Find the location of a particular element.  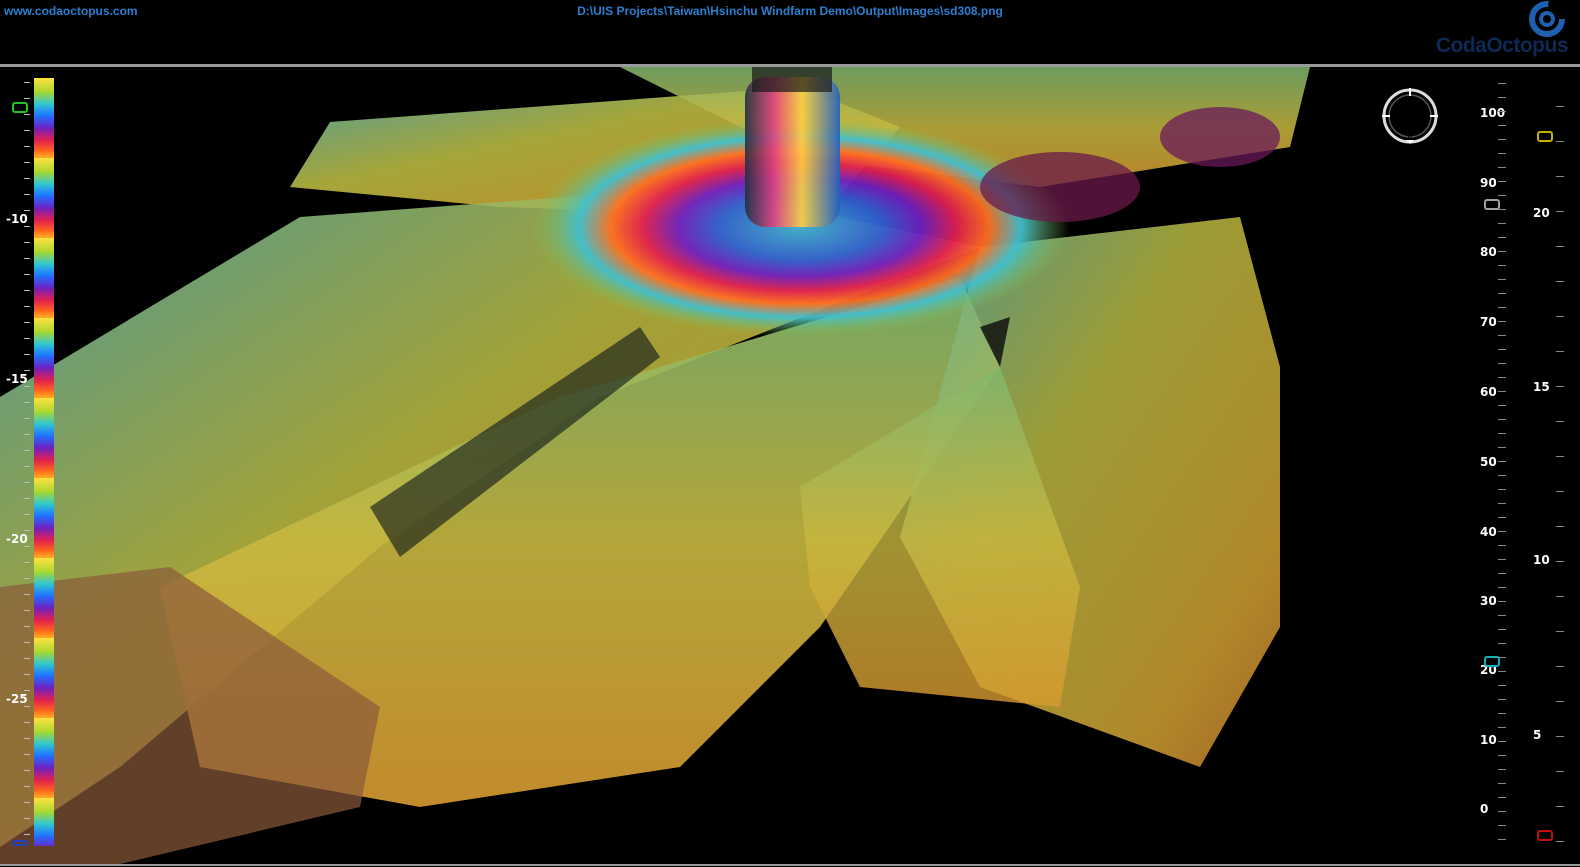

scale-label: 100 is located at coordinates (1493, 113).